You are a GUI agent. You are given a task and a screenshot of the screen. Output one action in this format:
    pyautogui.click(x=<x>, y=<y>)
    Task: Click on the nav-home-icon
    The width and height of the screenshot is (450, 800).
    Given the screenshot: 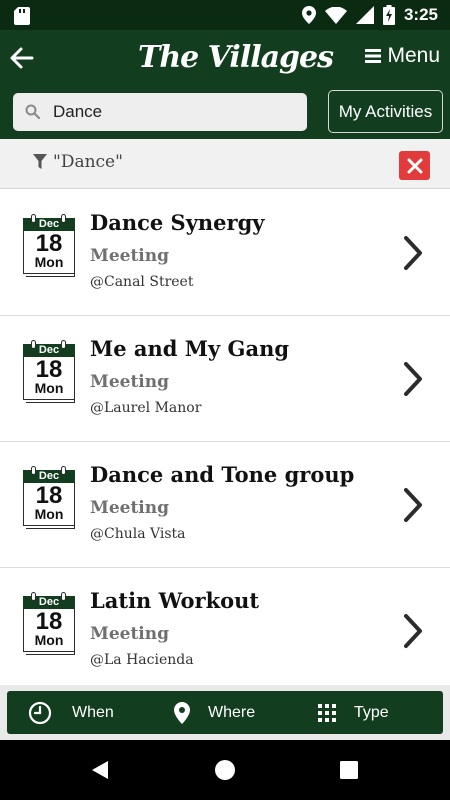 What is the action you would take?
    pyautogui.click(x=225, y=770)
    